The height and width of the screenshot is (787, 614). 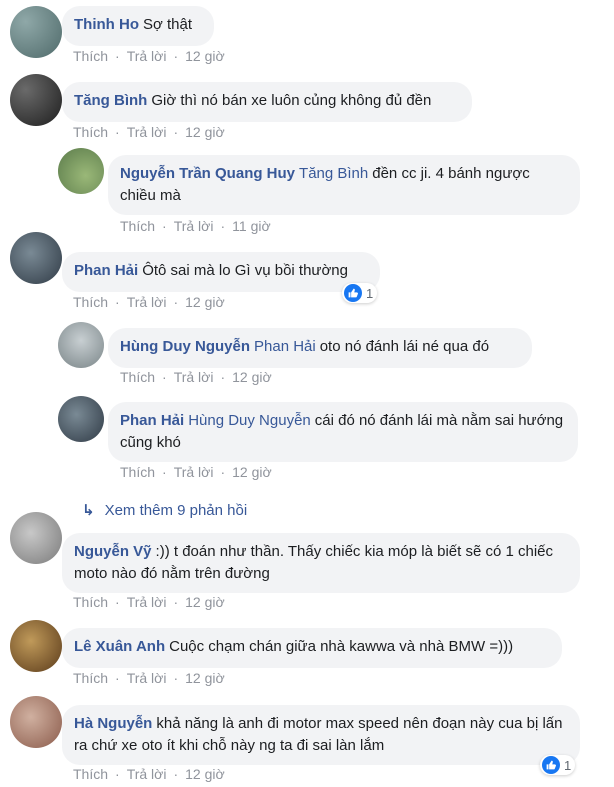 I want to click on mention-tag: Phan Hải, so click(x=285, y=346).